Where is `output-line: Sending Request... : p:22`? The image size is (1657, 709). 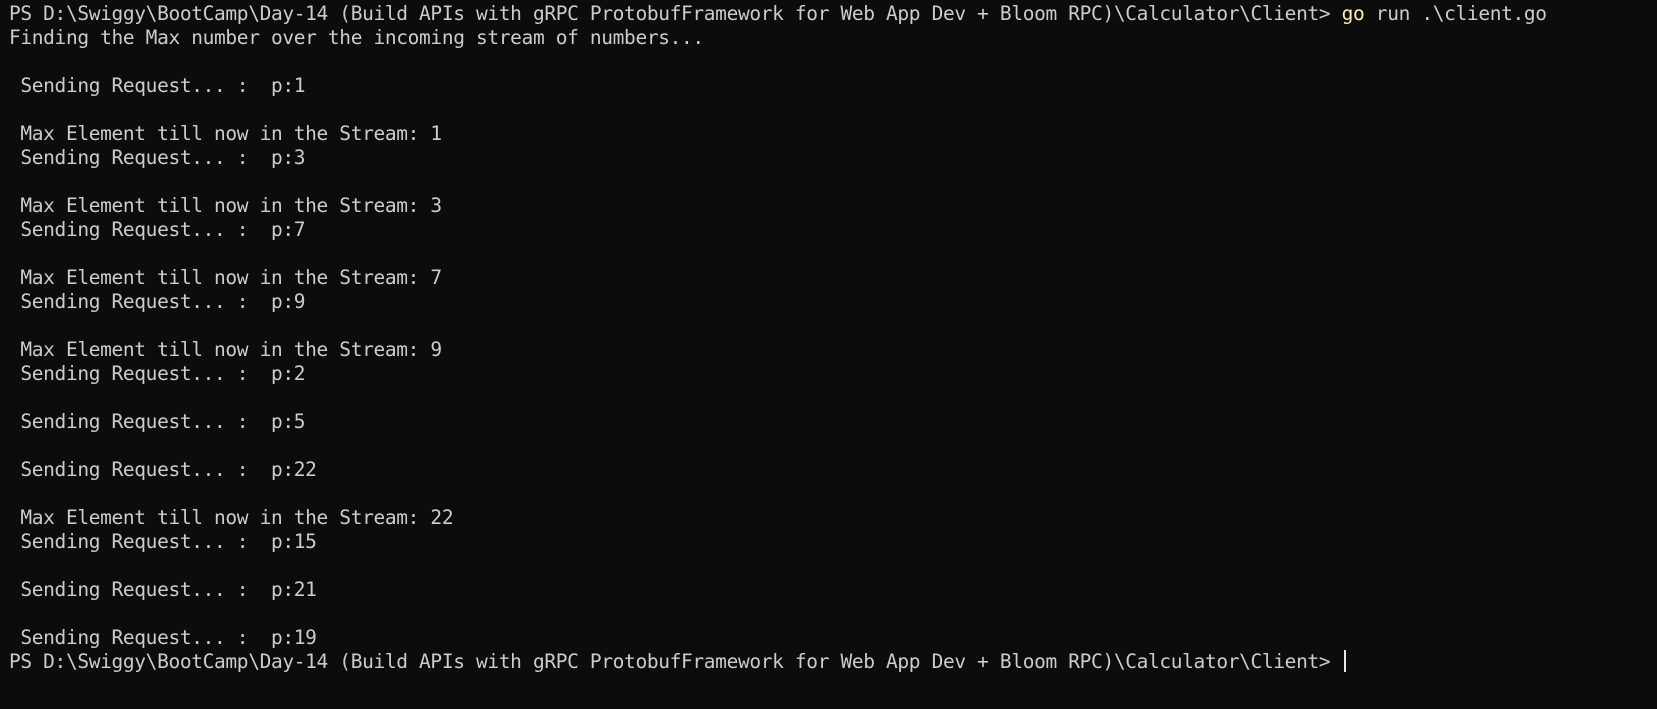
output-line: Sending Request... : p:22 is located at coordinates (163, 469).